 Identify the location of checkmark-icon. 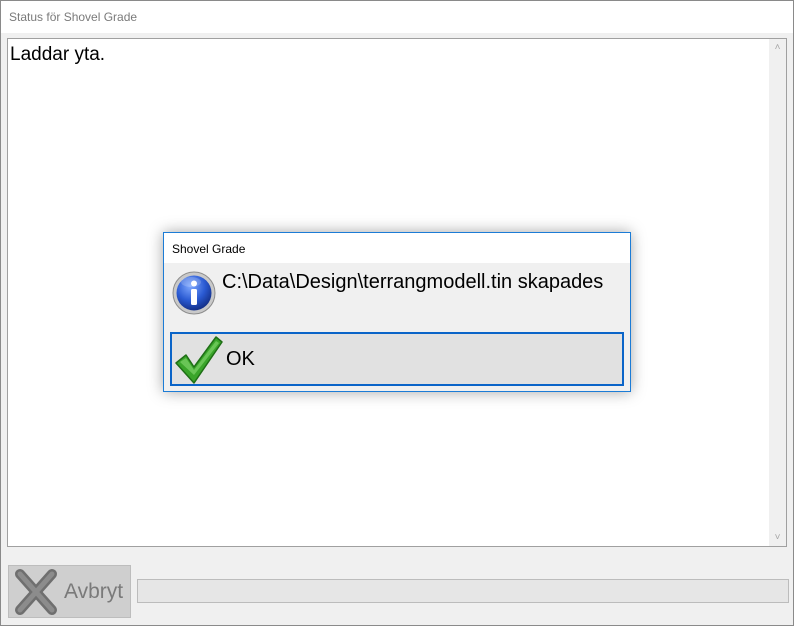
(199, 360).